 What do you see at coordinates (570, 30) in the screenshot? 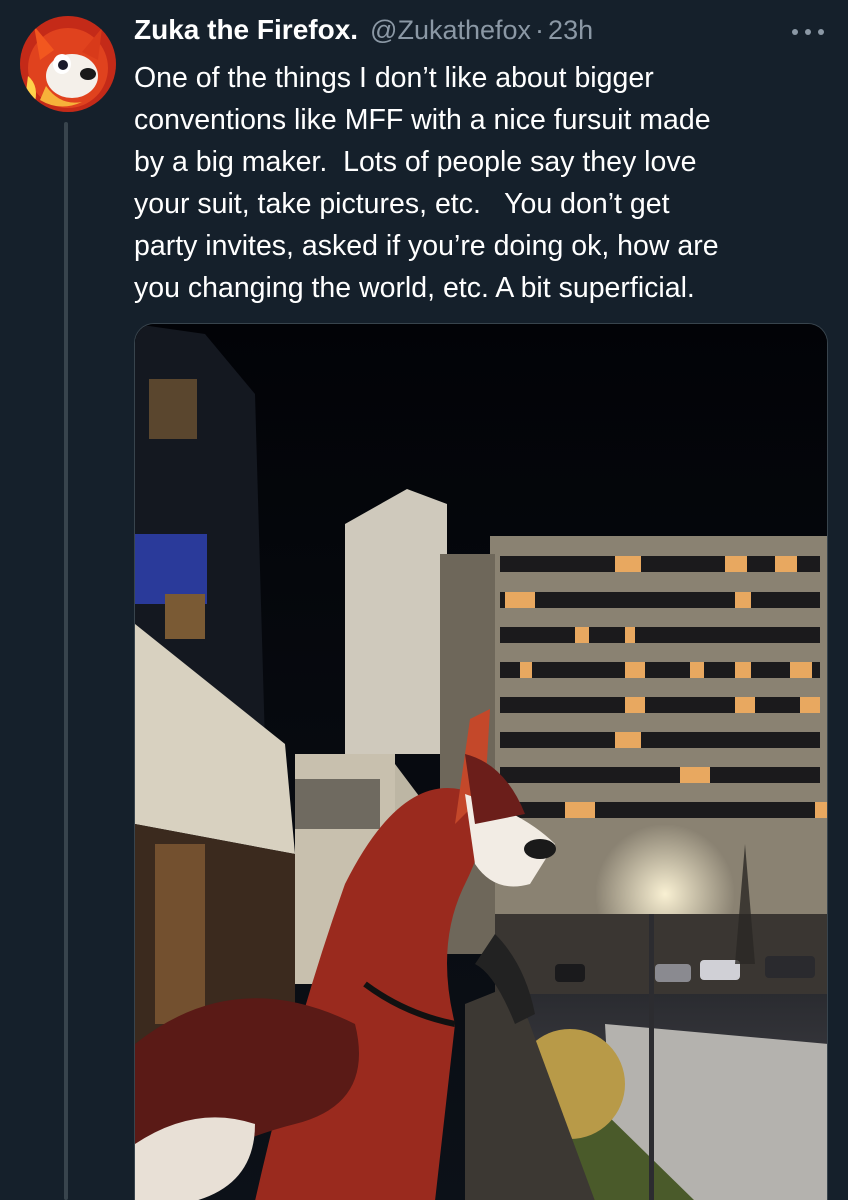
I see `tweet-timestamp: 23h` at bounding box center [570, 30].